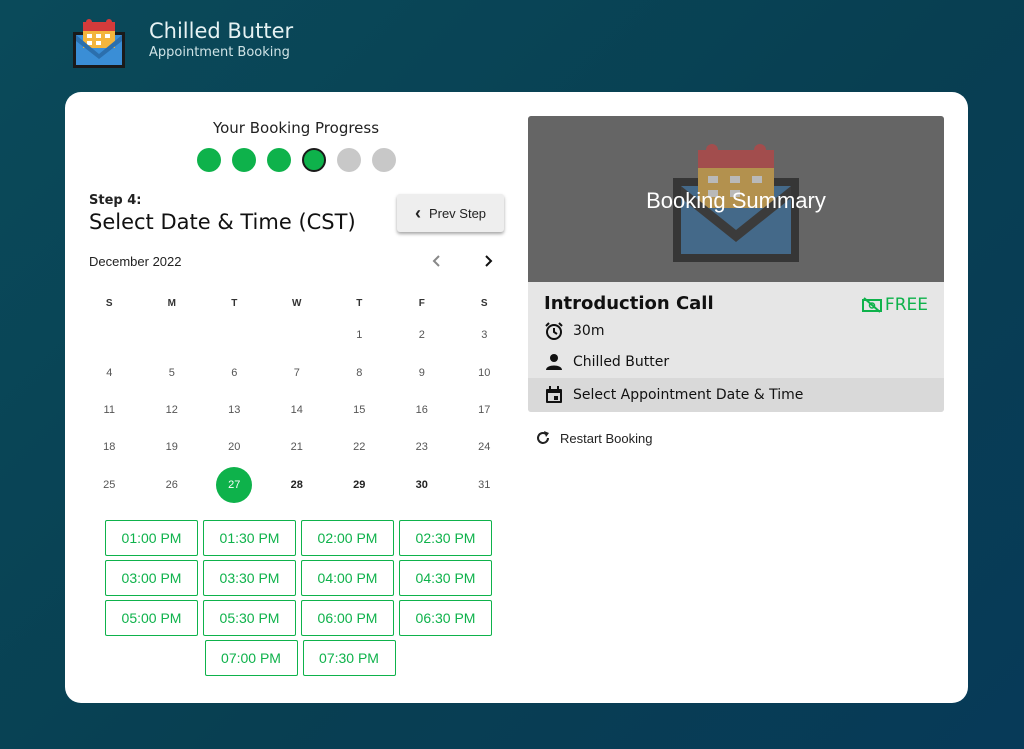  Describe the element at coordinates (457, 213) in the screenshot. I see `prev-step-label: Prev Step` at that location.